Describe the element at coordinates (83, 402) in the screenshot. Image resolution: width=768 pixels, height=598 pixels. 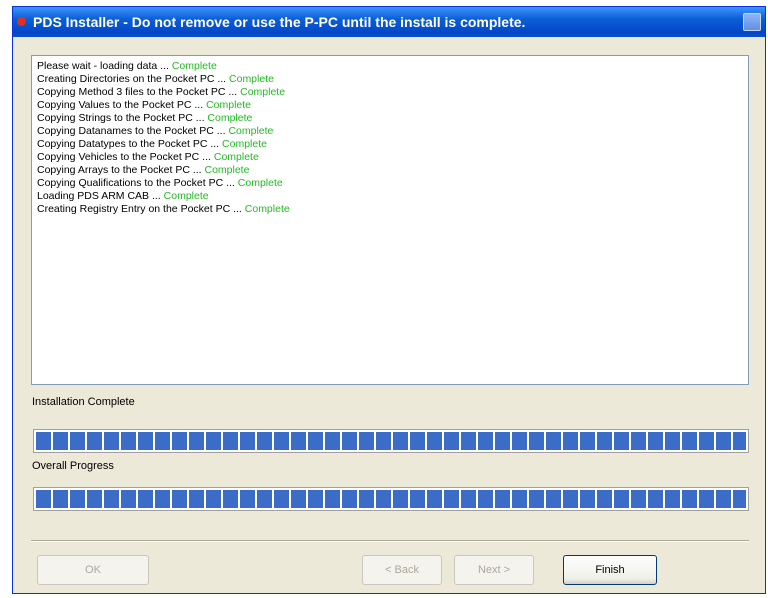
I see `install-progress-label: Installation Complete` at that location.